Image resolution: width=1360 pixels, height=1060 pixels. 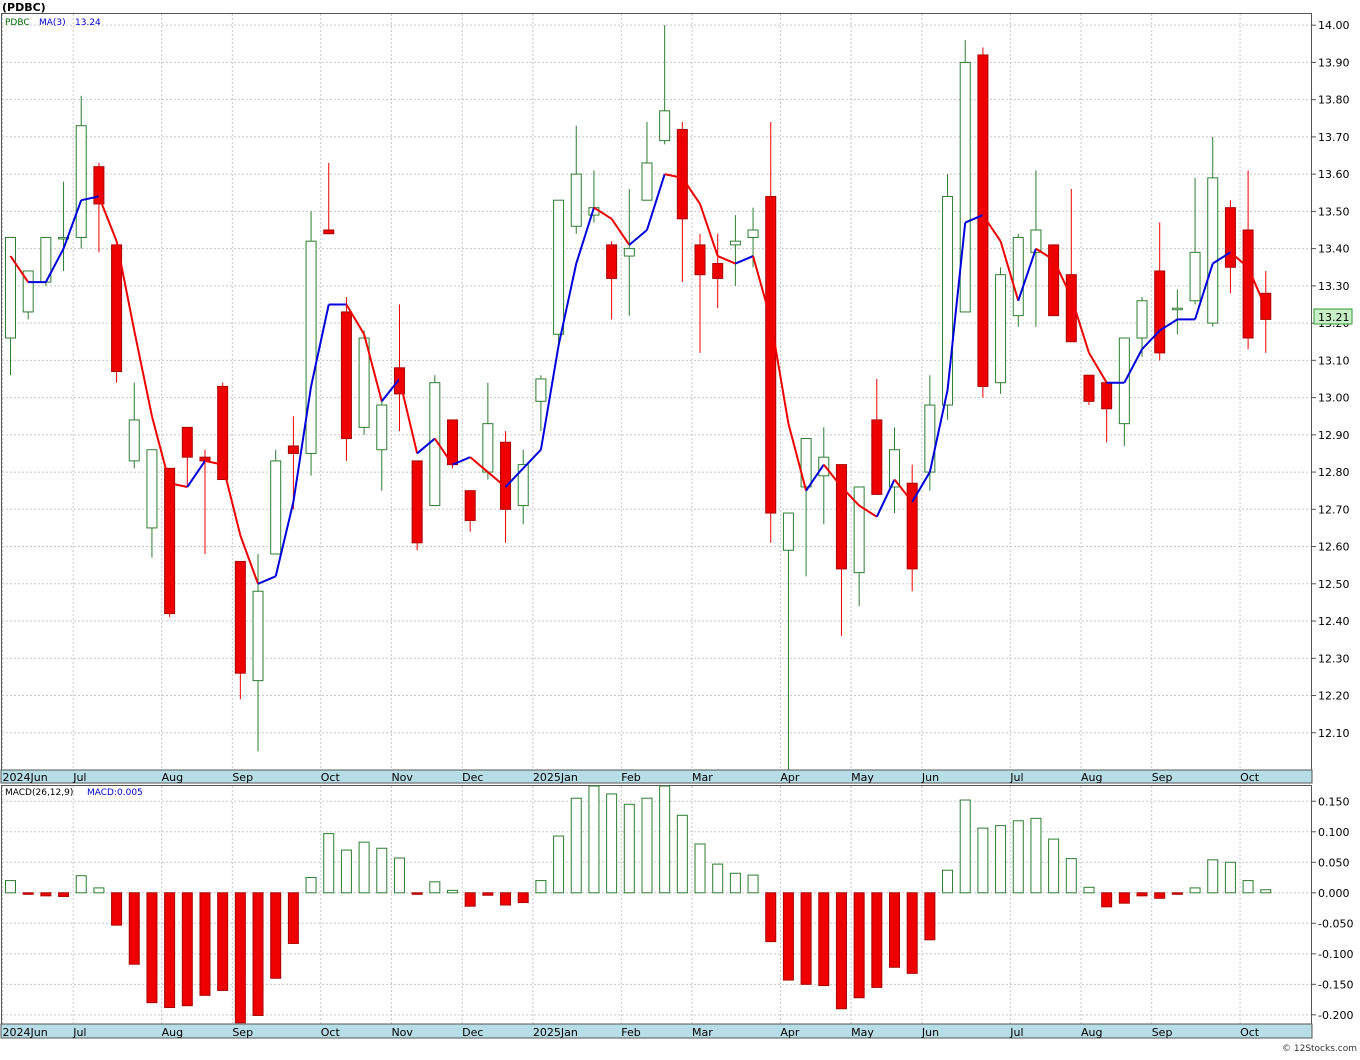 What do you see at coordinates (1334, 360) in the screenshot?
I see `price-y-tick-label: 13.10` at bounding box center [1334, 360].